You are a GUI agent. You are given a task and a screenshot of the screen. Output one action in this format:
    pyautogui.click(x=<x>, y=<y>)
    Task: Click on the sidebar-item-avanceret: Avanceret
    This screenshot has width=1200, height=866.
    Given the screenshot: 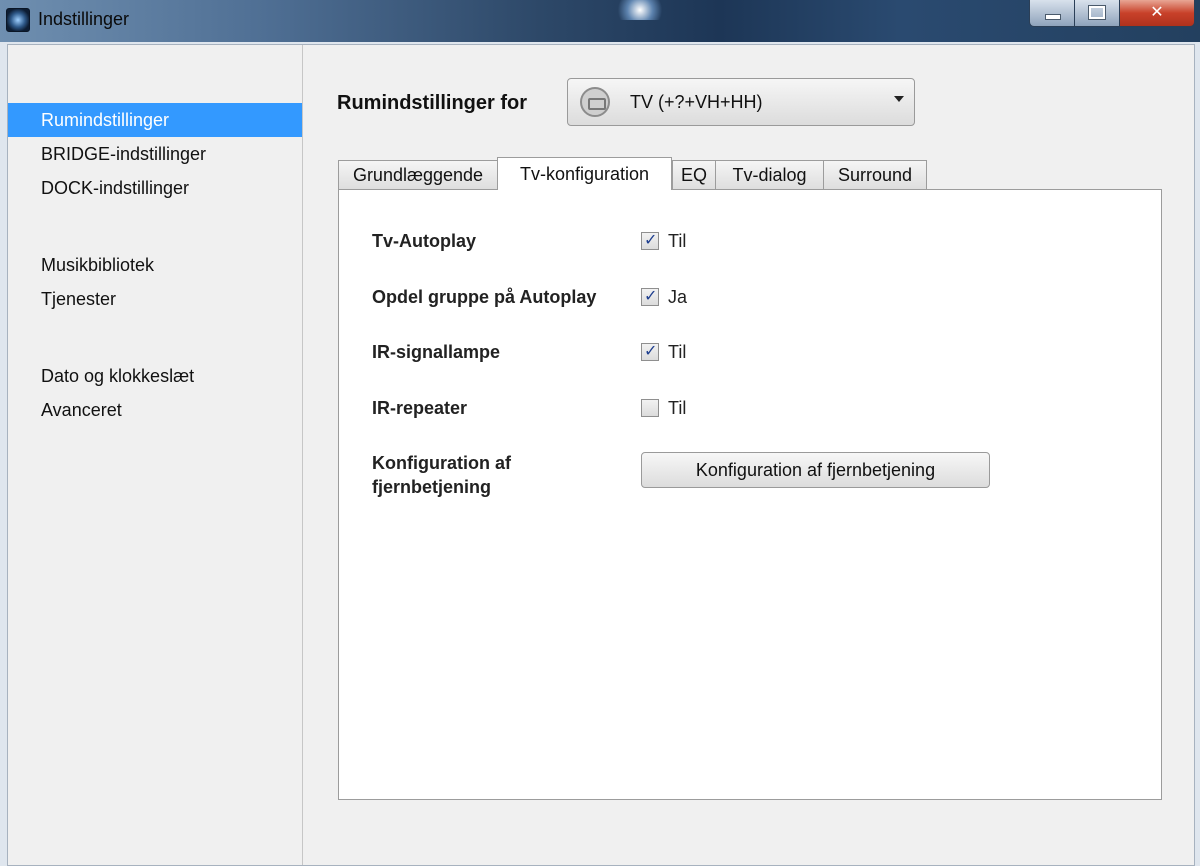 What is the action you would take?
    pyautogui.click(x=155, y=410)
    